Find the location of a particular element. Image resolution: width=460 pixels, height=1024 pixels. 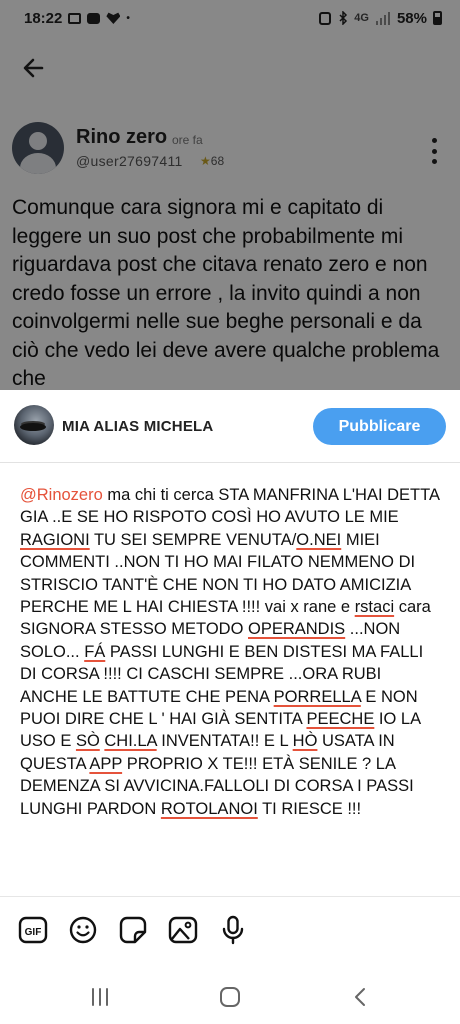

gif-icon: GIF is located at coordinates (33, 930).